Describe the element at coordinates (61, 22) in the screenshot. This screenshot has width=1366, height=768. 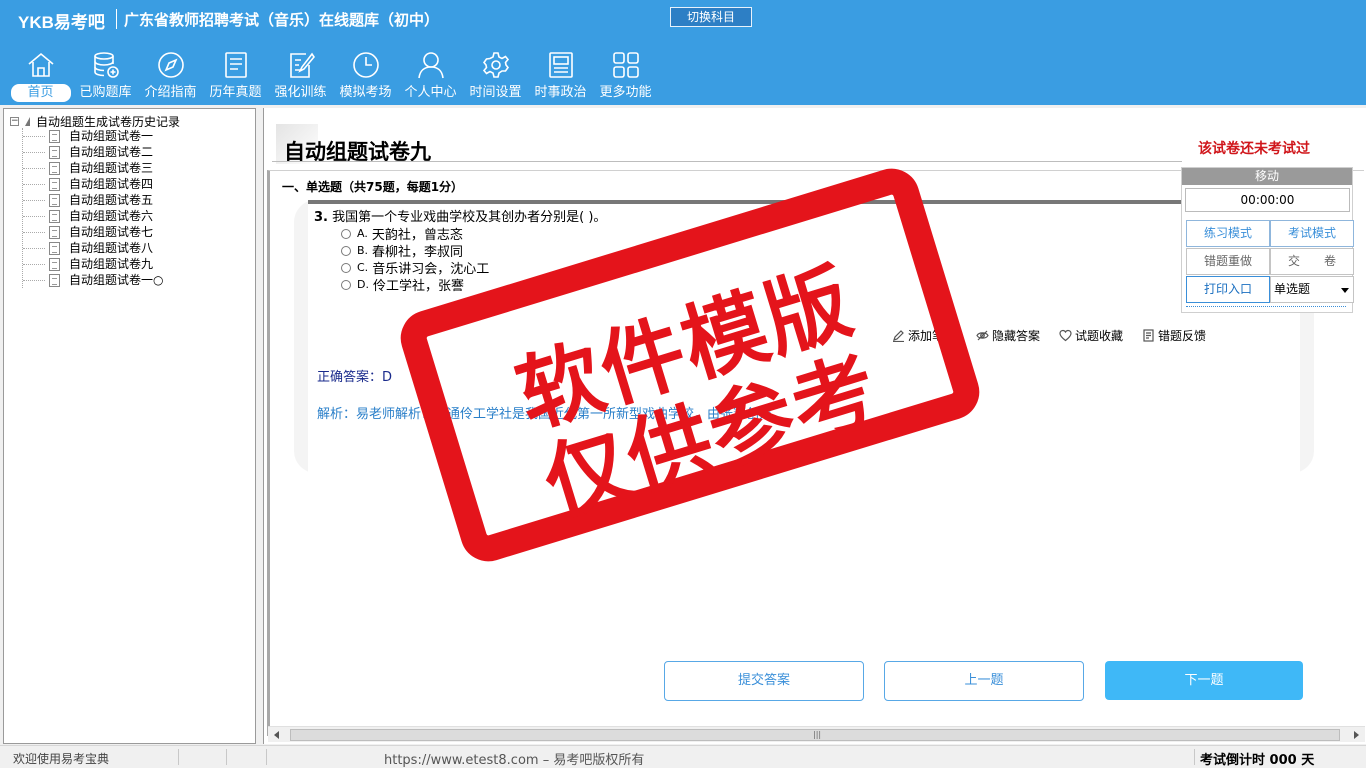
I see `app-logo: YKB易考吧` at that location.